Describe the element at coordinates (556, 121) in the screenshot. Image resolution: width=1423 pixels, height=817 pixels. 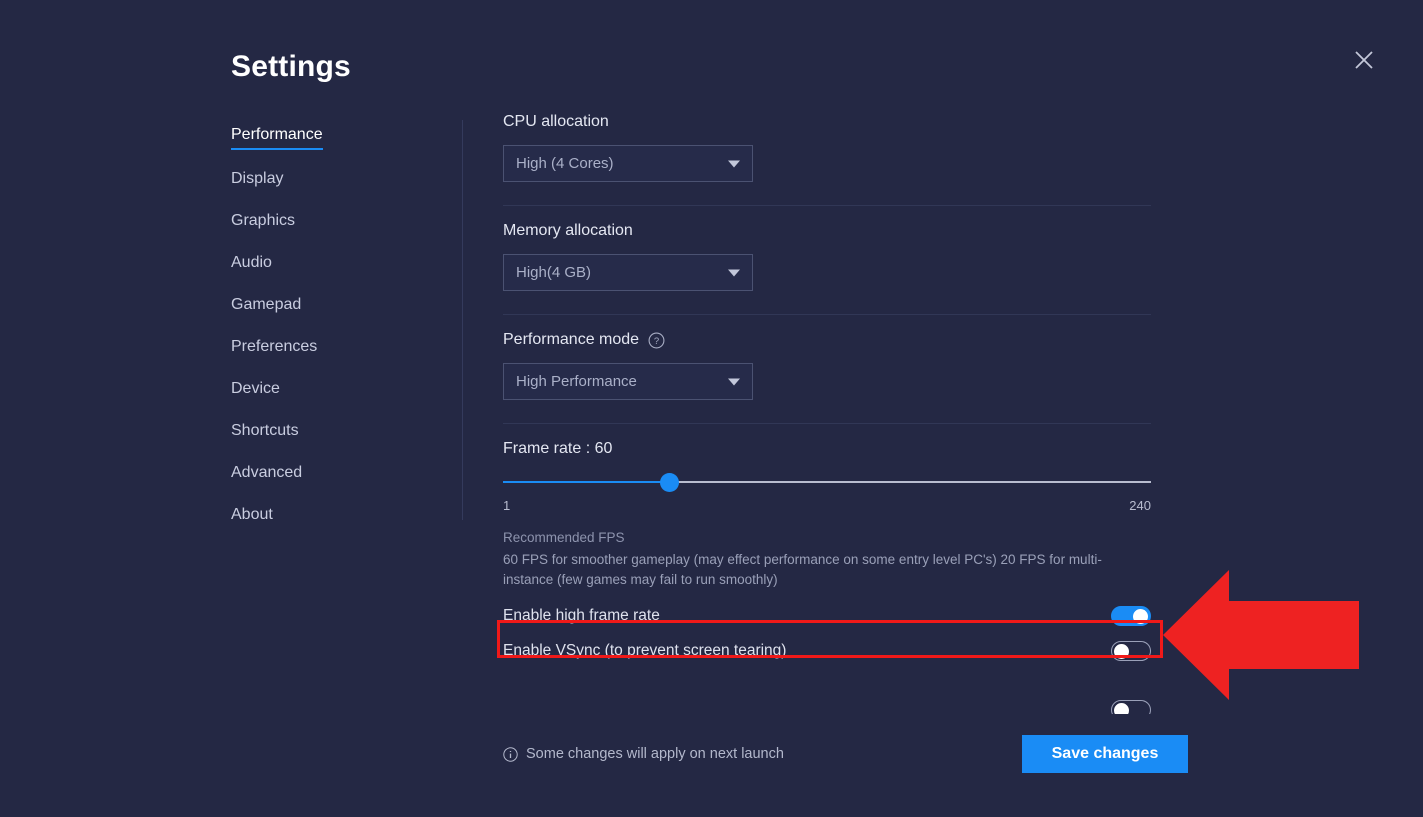
I see `cpu-allocation-label: CPU allocation` at that location.